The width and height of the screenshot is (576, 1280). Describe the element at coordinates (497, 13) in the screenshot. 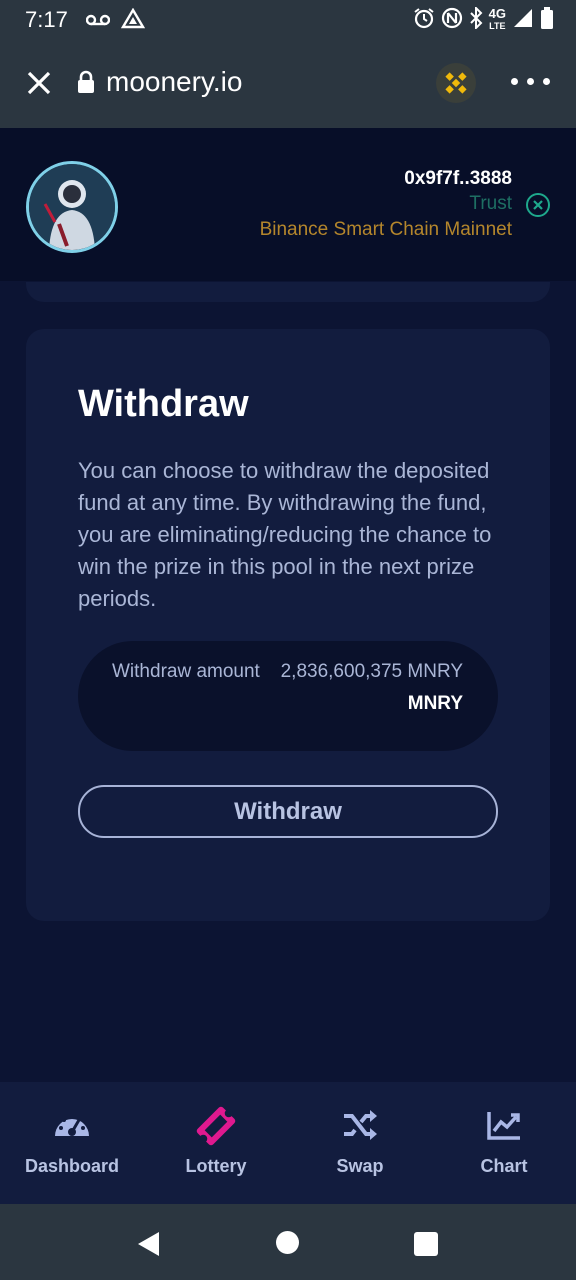

I see `network-type-label: 4G` at that location.